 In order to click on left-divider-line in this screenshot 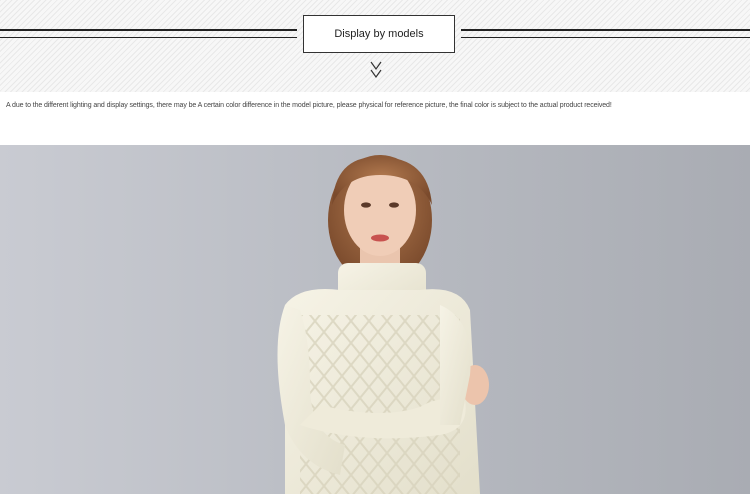, I will do `click(148, 30)`.